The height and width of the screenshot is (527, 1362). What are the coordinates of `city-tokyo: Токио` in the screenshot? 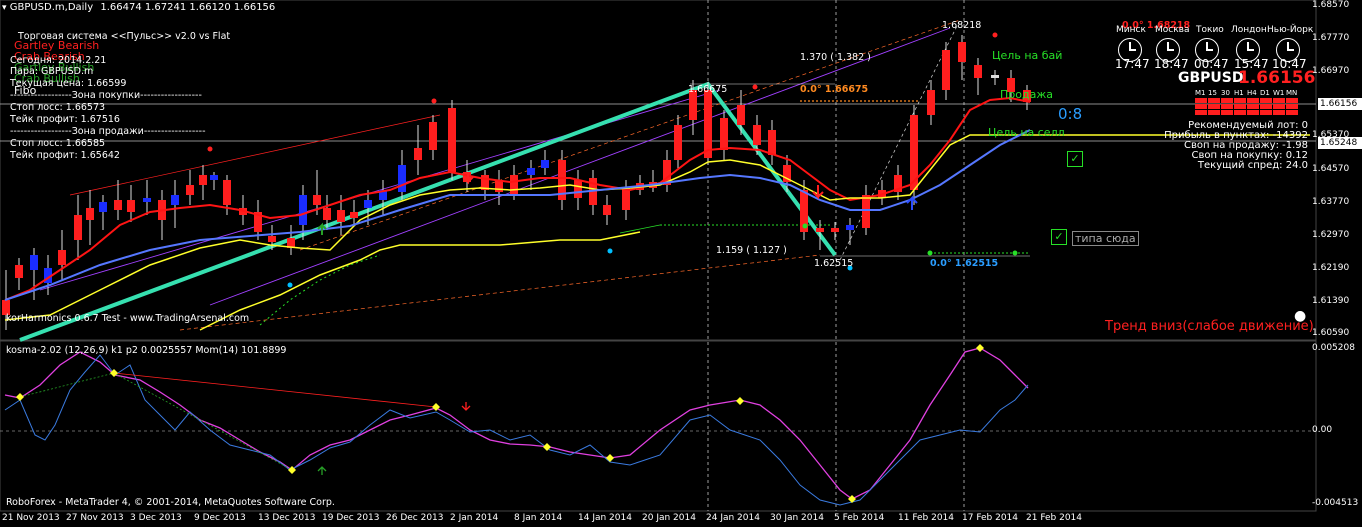 It's located at (1210, 30).